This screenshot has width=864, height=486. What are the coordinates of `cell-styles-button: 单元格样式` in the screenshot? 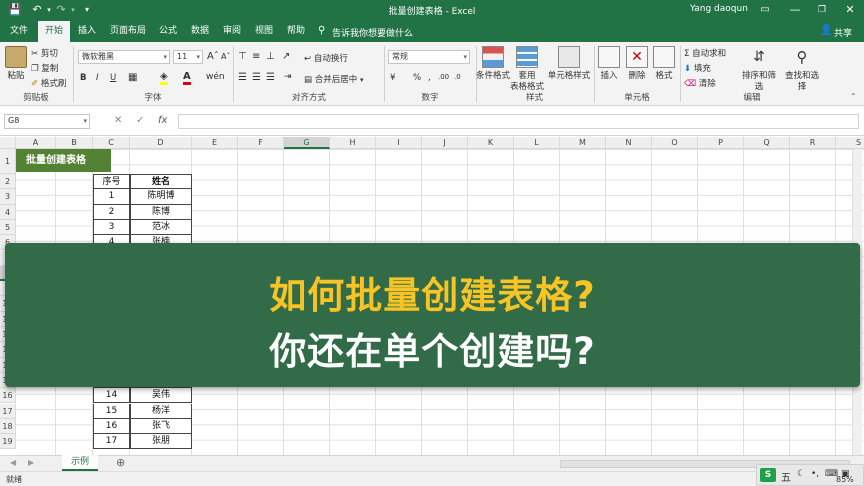 It's located at (569, 64).